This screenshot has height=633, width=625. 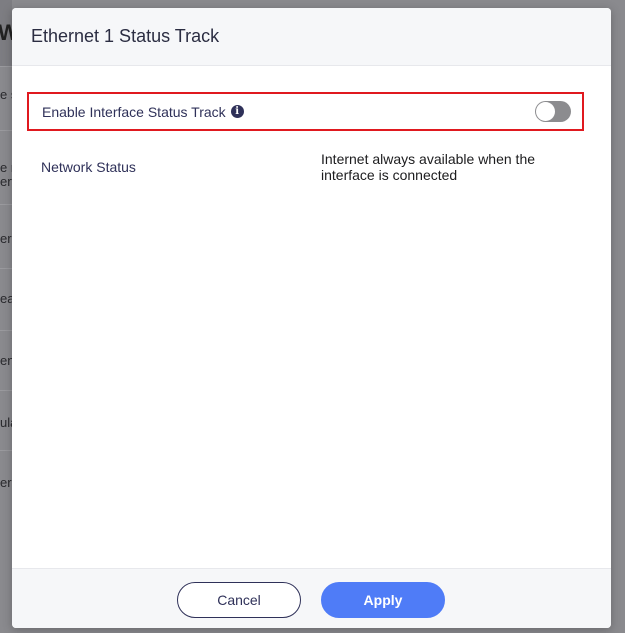 I want to click on dialog-footer: Cancel Apply, so click(x=311, y=598).